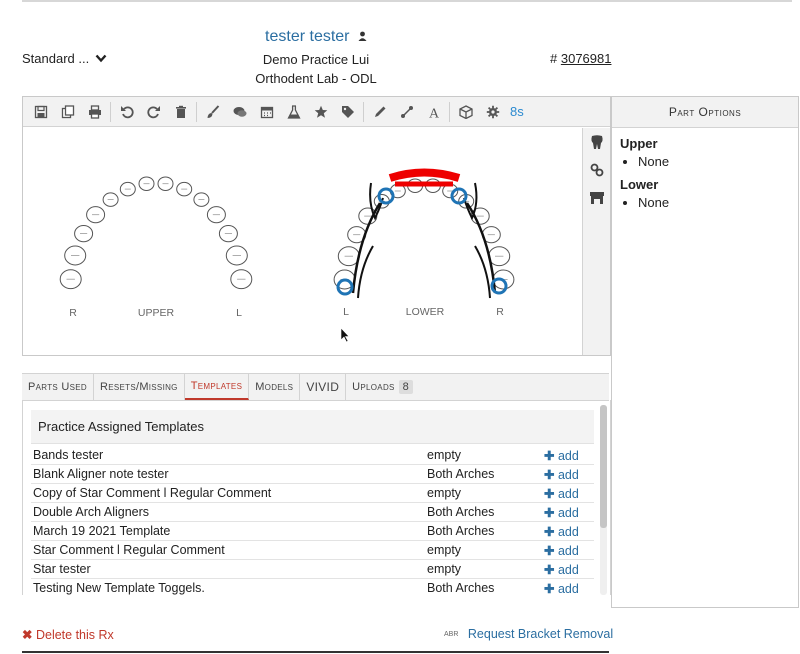 The height and width of the screenshot is (654, 800). Describe the element at coordinates (102, 531) in the screenshot. I see `template-name: March 19 2021 Template` at that location.